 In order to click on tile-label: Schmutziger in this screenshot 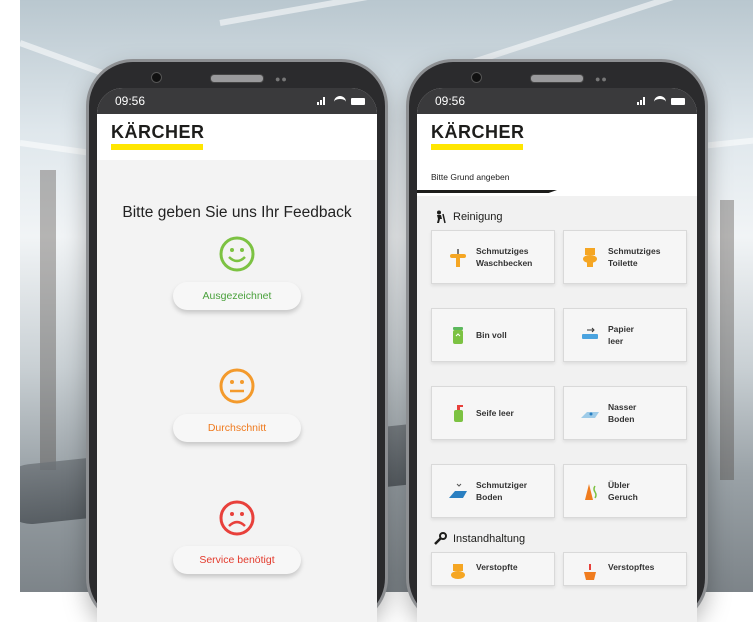, I will do `click(502, 485)`.